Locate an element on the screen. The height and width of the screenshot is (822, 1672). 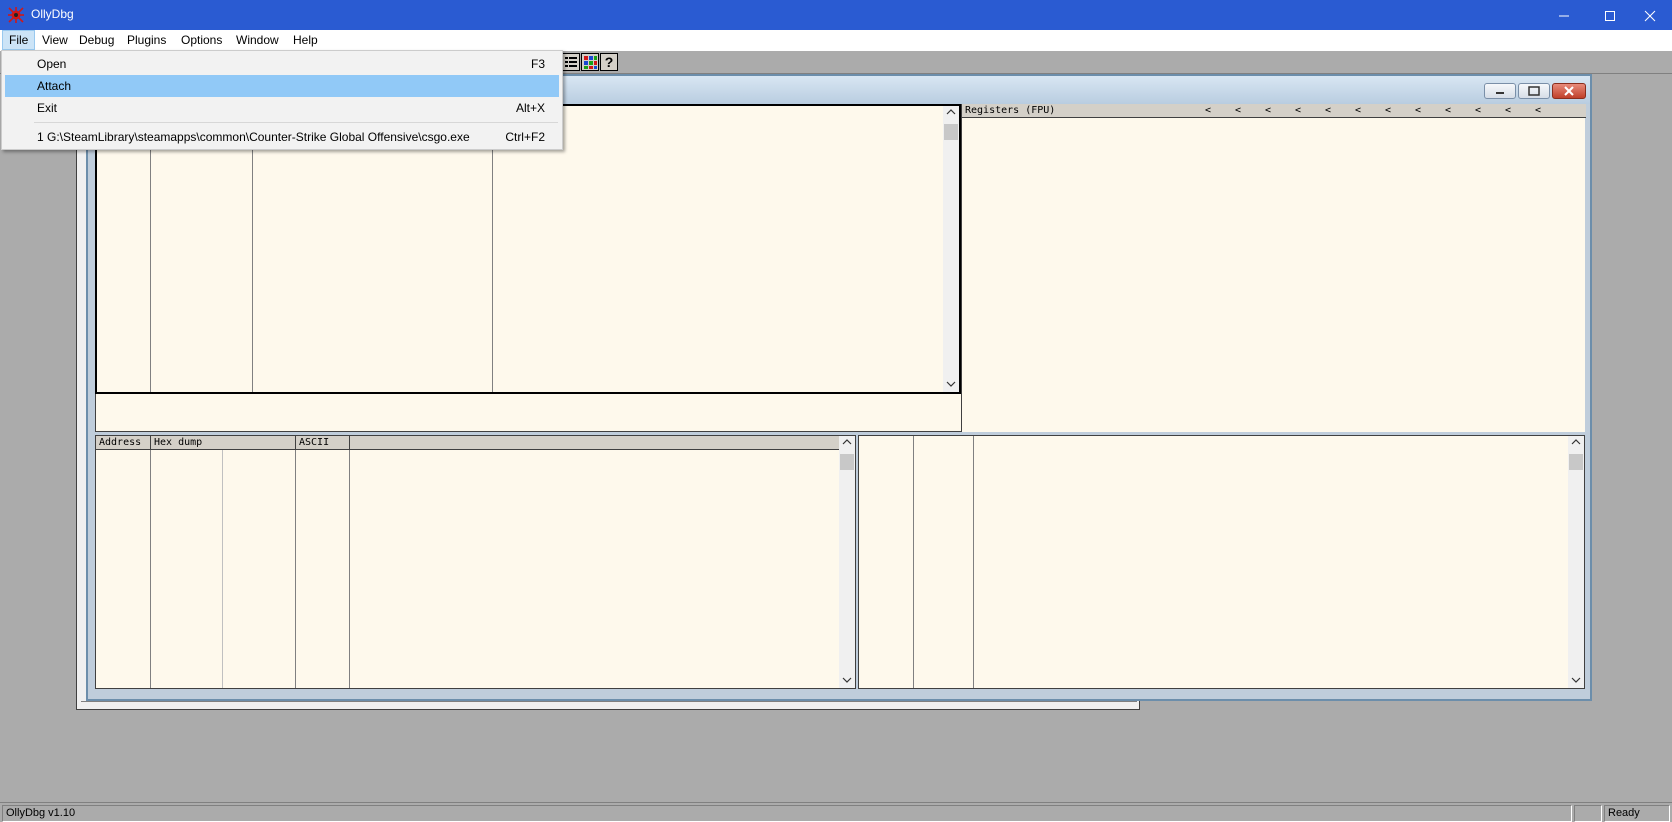
dump-header-address: Address is located at coordinates (123, 442).